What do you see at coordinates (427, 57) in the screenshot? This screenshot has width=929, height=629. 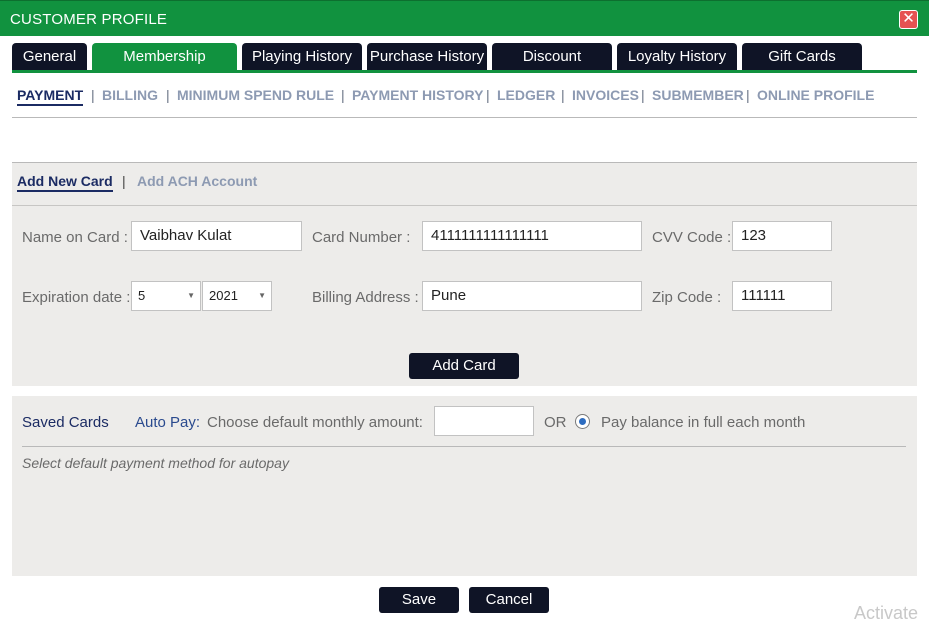 I see `tab-purchase-history: Purchase History` at bounding box center [427, 57].